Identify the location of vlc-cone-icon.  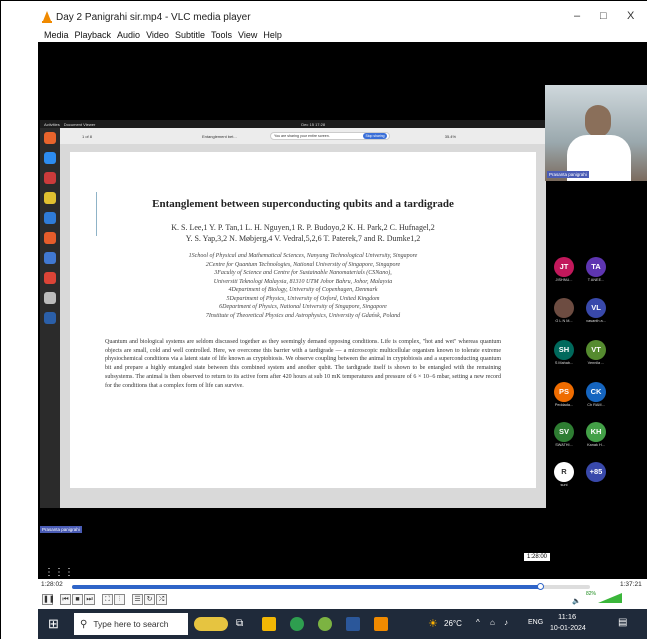
(47, 17).